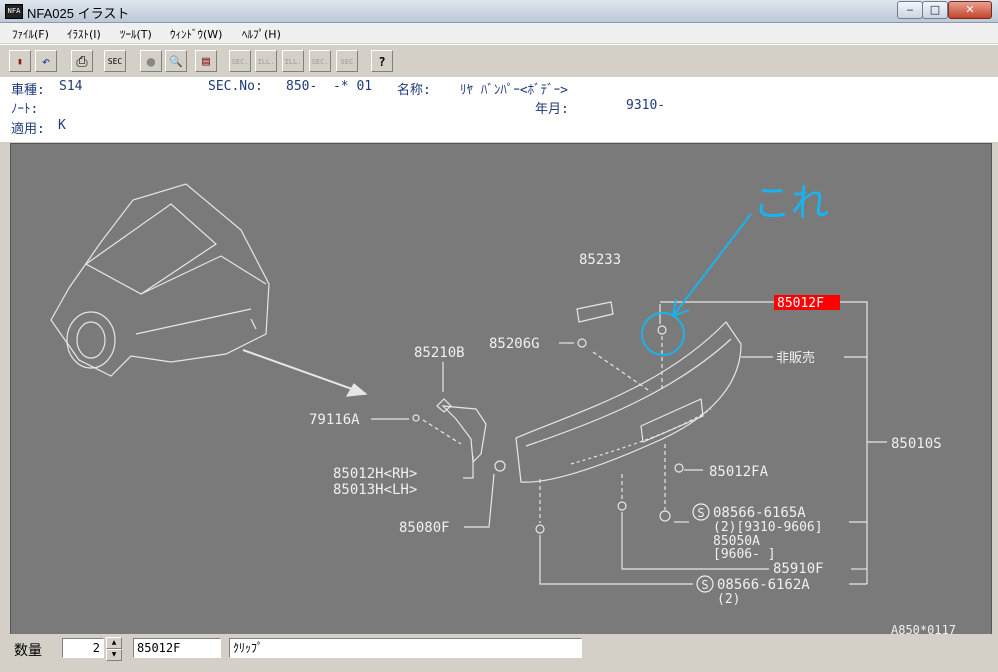 Image resolution: width=998 pixels, height=672 pixels. What do you see at coordinates (356, 390) in the screenshot?
I see `direction-arrow-head` at bounding box center [356, 390].